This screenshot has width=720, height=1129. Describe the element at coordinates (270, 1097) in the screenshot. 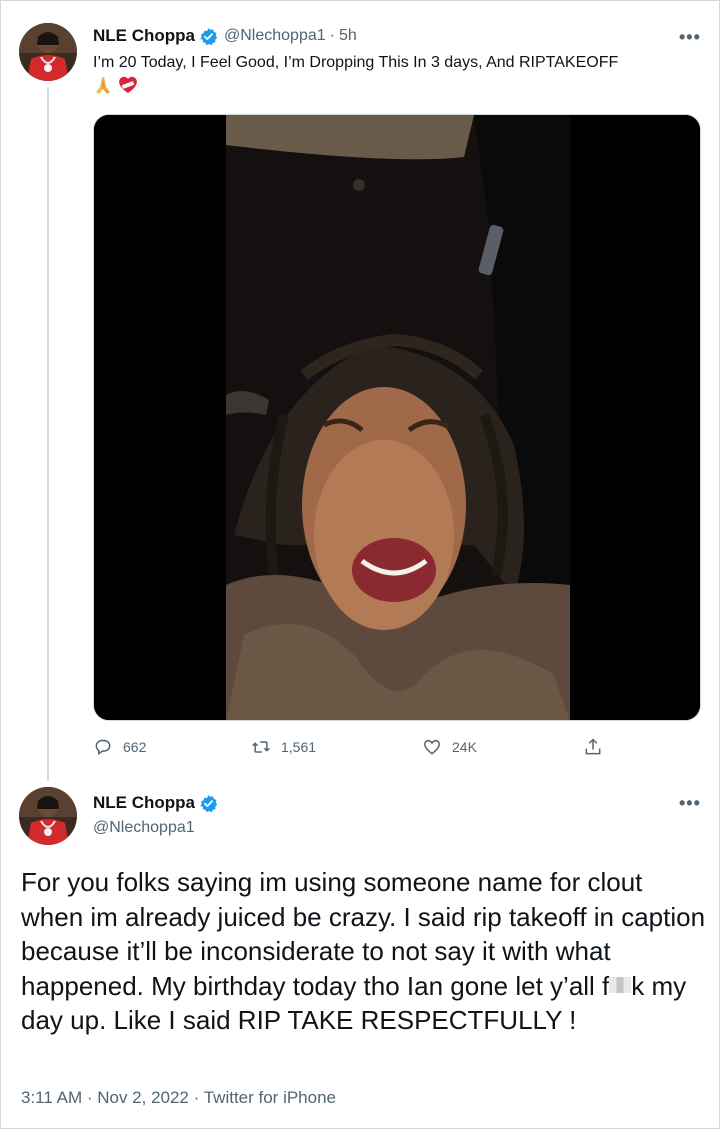

I see `tweet-source: Twitter for iPhone` at that location.